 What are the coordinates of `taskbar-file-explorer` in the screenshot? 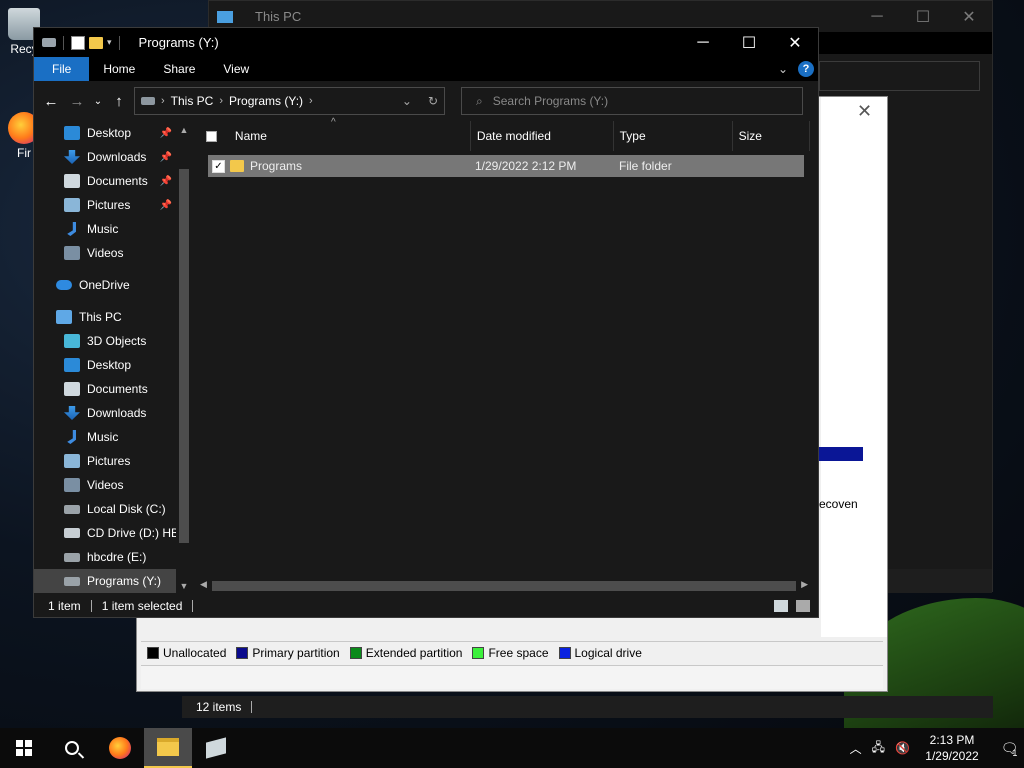 It's located at (168, 748).